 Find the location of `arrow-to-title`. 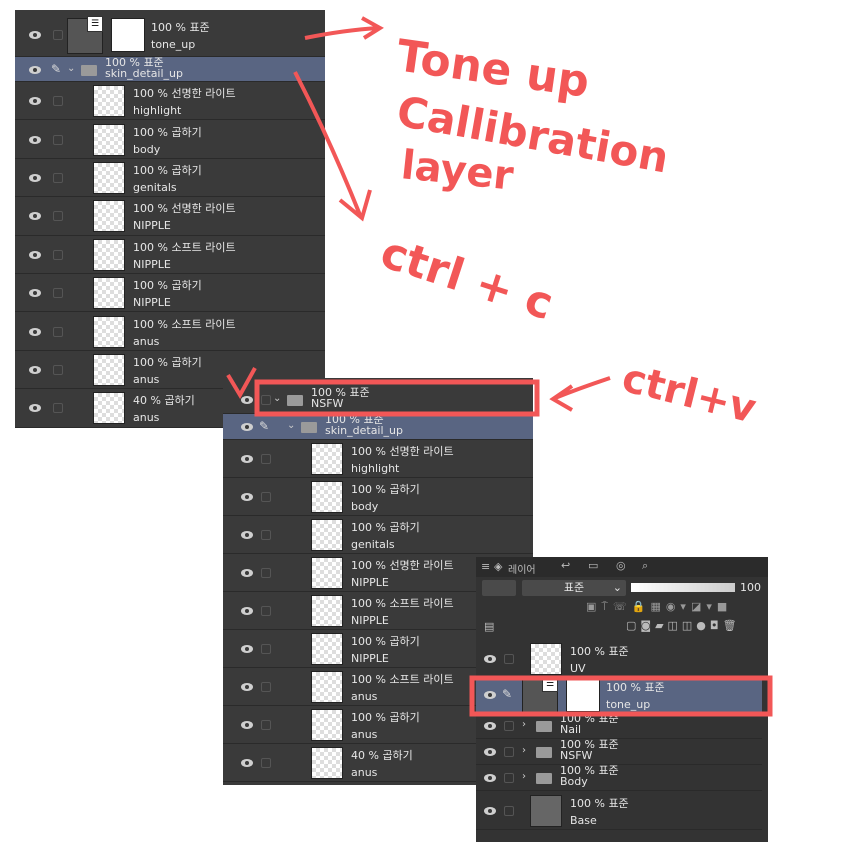

arrow-to-title is located at coordinates (344, 28).